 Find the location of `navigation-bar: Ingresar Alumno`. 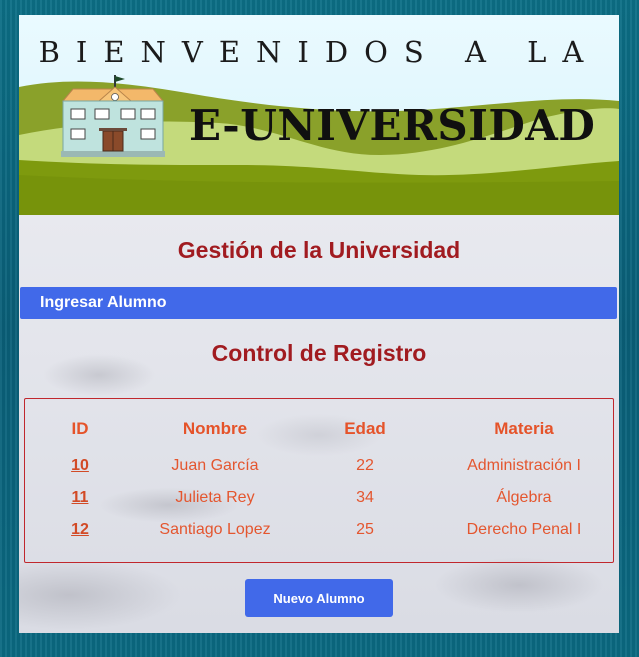

navigation-bar: Ingresar Alumno is located at coordinates (318, 303).